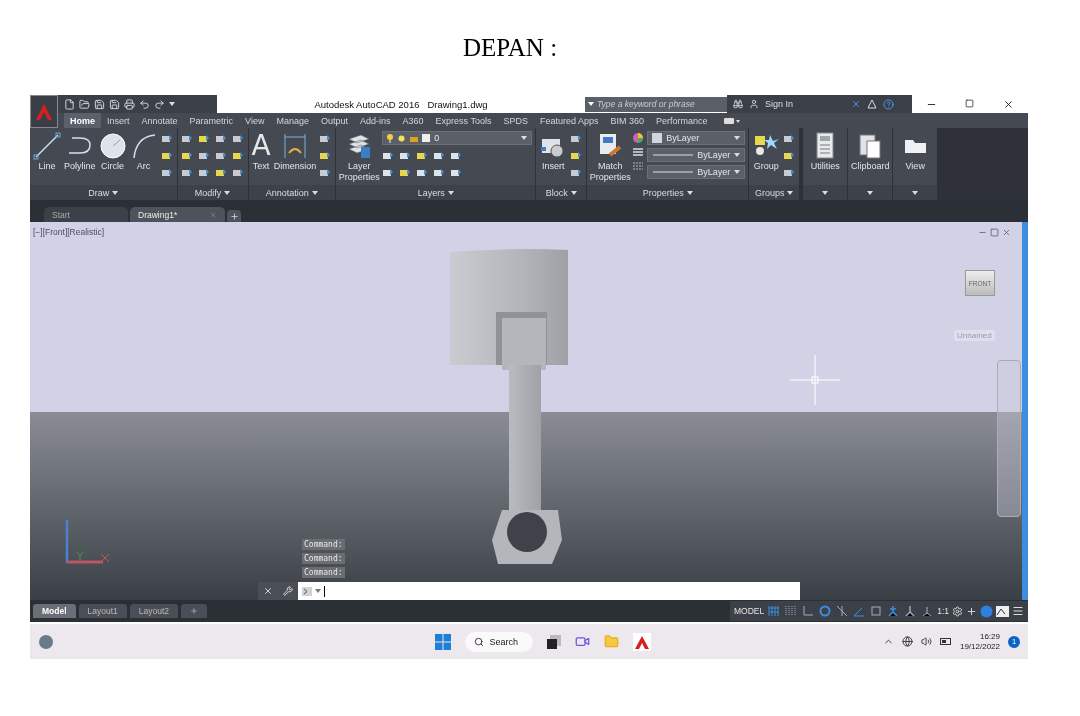 This screenshot has width=1080, height=716. I want to click on ribbon-tab: View, so click(255, 120).